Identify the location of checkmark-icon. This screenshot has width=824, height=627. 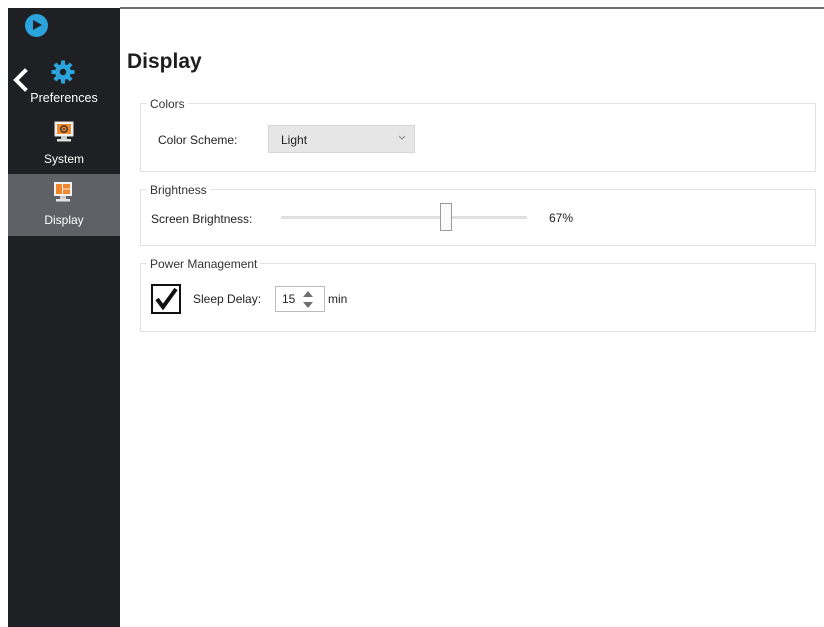
(166, 299).